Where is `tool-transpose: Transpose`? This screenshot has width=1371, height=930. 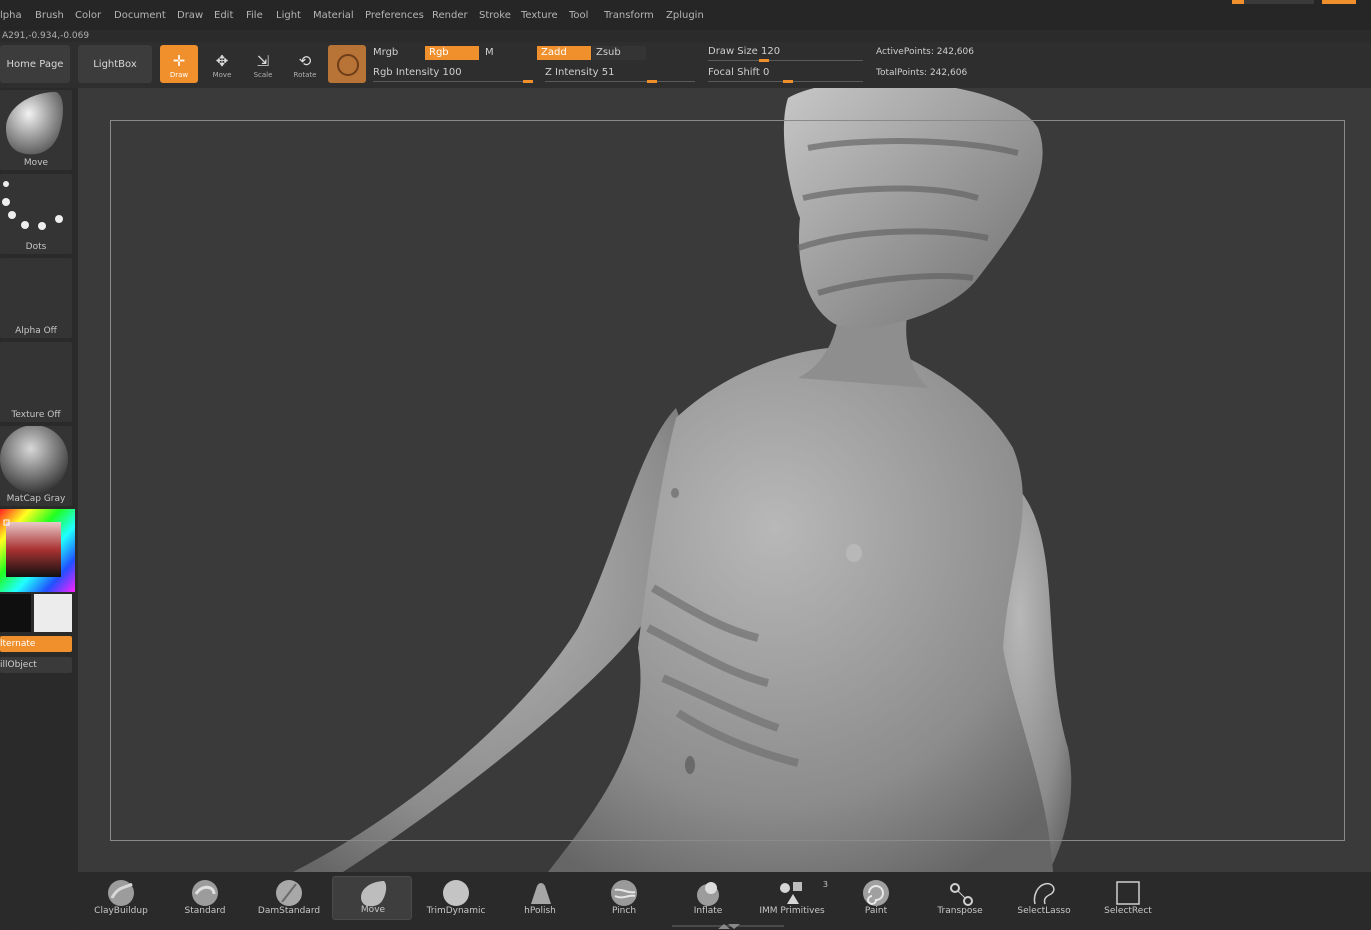
tool-transpose: Transpose is located at coordinates (960, 898).